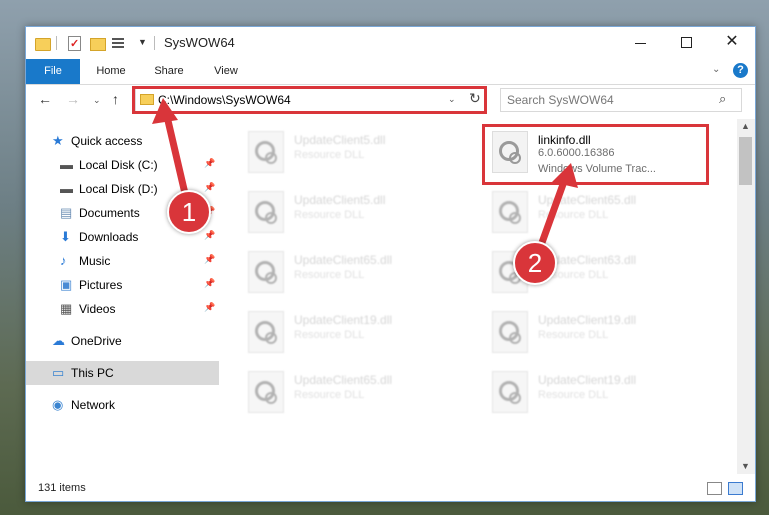 The width and height of the screenshot is (769, 515). Describe the element at coordinates (95, 261) in the screenshot. I see `sidebar-item-label: Music` at that location.